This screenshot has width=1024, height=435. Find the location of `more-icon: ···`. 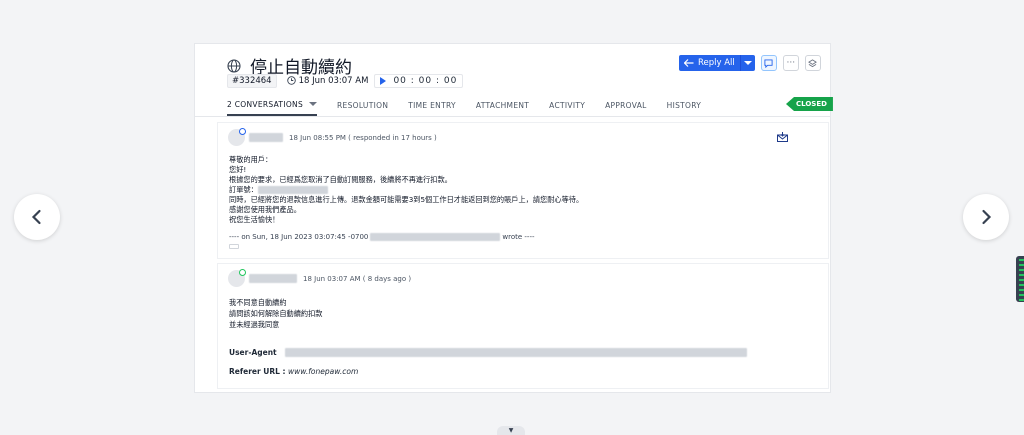

more-icon: ··· is located at coordinates (791, 63).